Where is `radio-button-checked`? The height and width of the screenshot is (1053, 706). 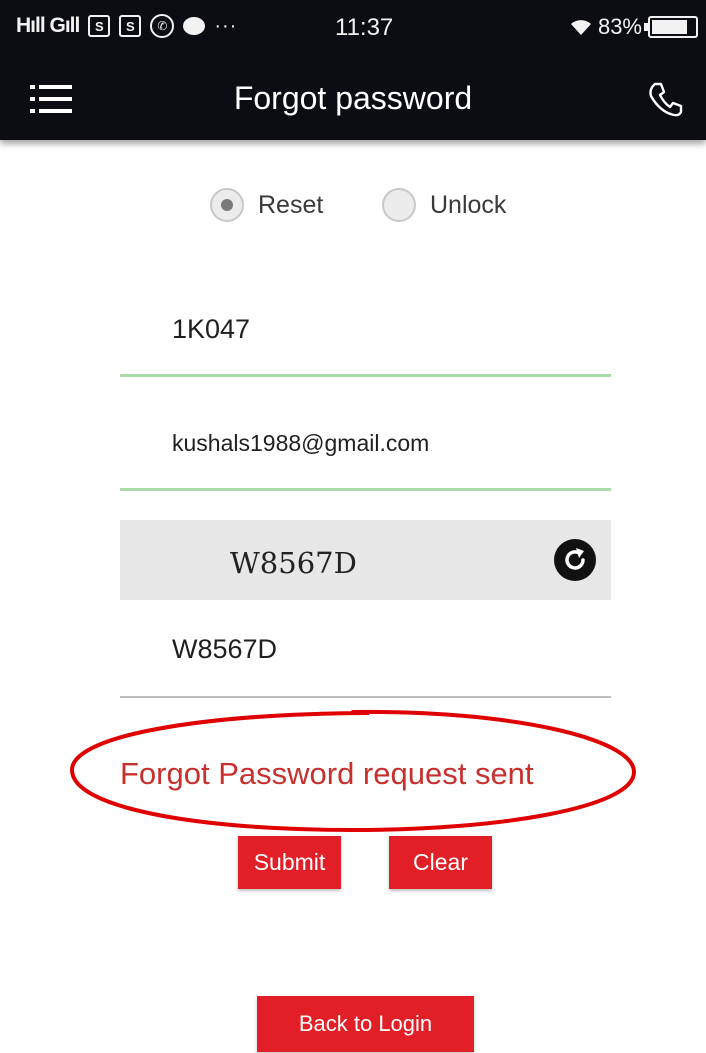
radio-button-checked is located at coordinates (227, 205).